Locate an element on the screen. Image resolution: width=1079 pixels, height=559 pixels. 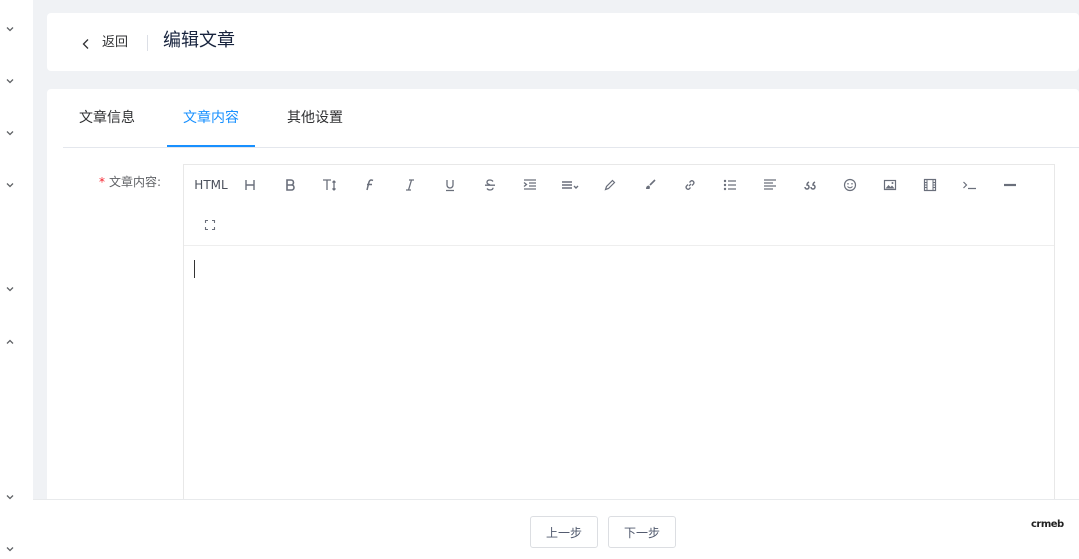
footer-bar: 上一步 下一步 crmeb is located at coordinates (556, 529).